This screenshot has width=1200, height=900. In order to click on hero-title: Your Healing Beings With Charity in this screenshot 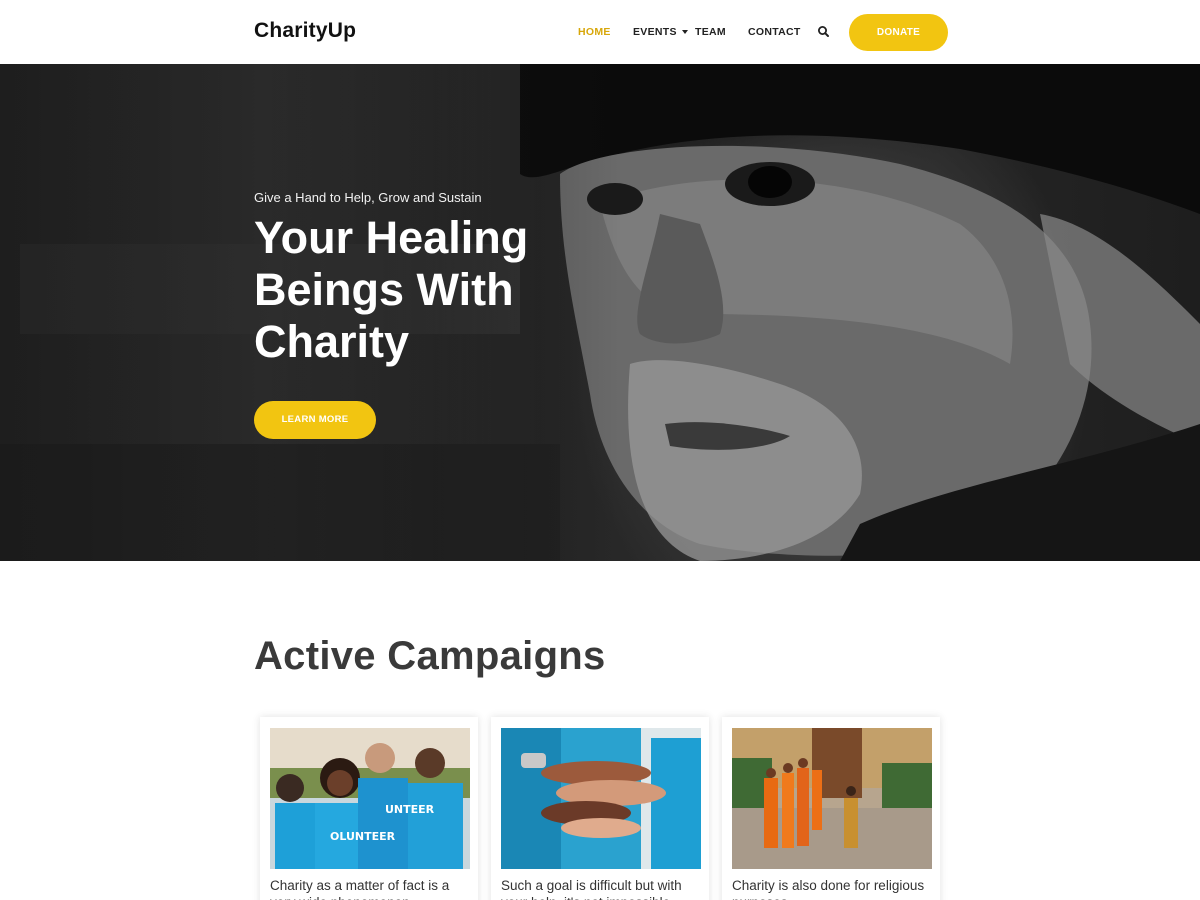, I will do `click(391, 289)`.